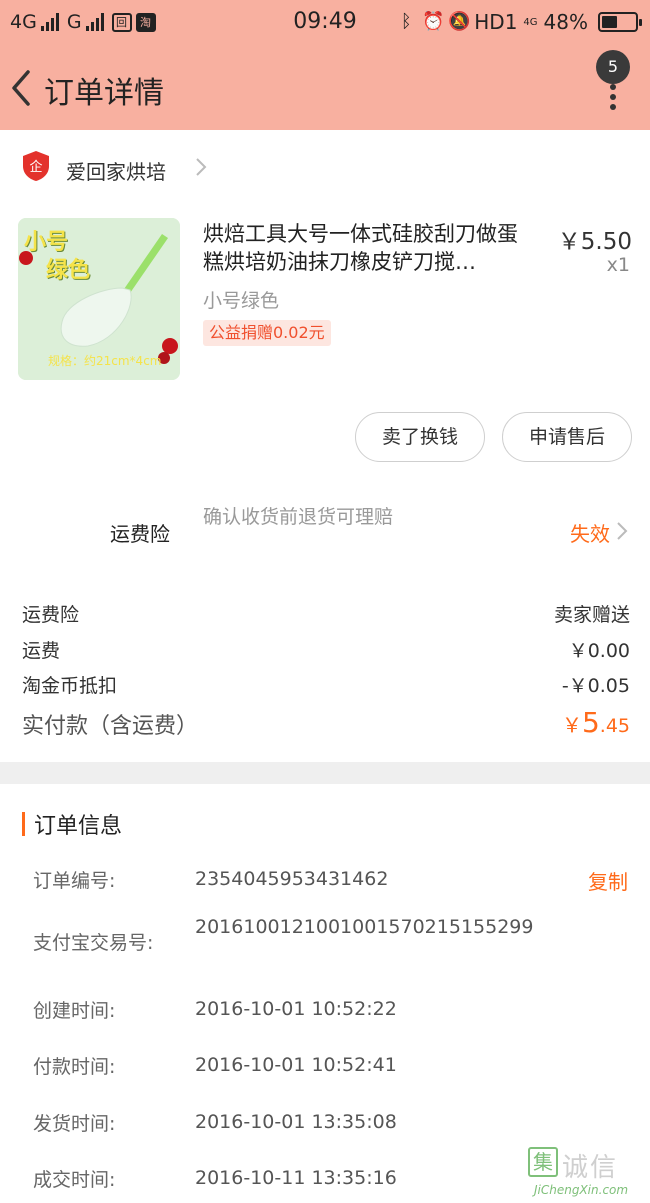 This screenshot has width=650, height=1203. I want to click on store-row: 企 爱回家烘培, so click(325, 167).